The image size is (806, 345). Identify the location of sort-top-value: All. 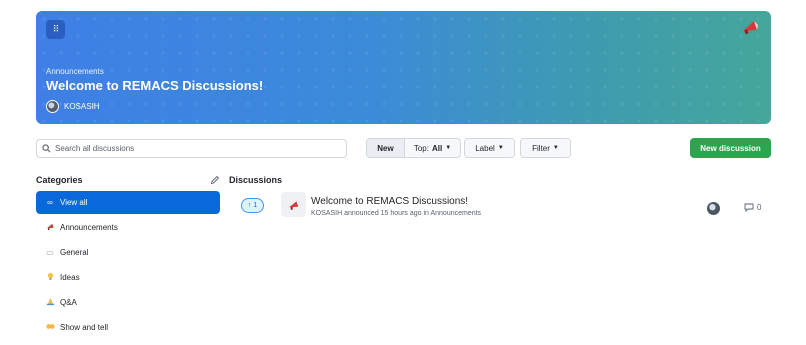
(437, 148).